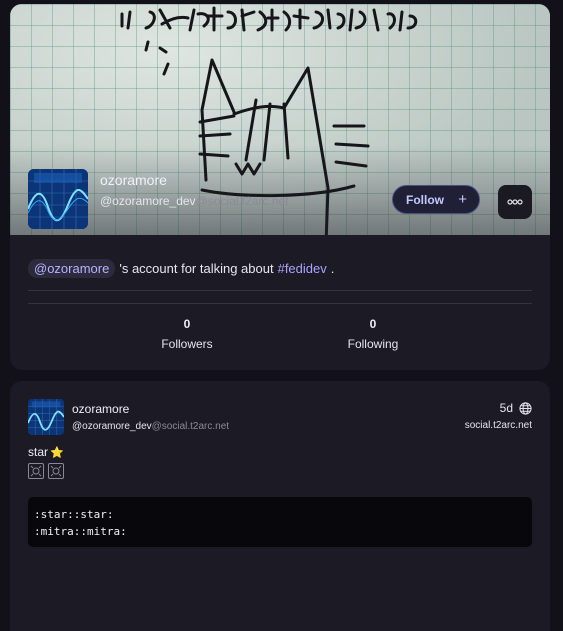  I want to click on profile-handle-user: @ozoramore_dev, so click(148, 201).